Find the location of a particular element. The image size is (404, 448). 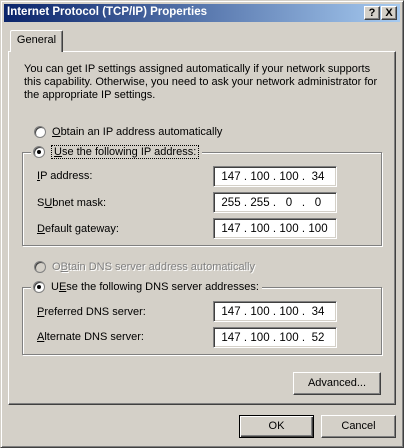

ip-address-label: IP address: is located at coordinates (65, 176).